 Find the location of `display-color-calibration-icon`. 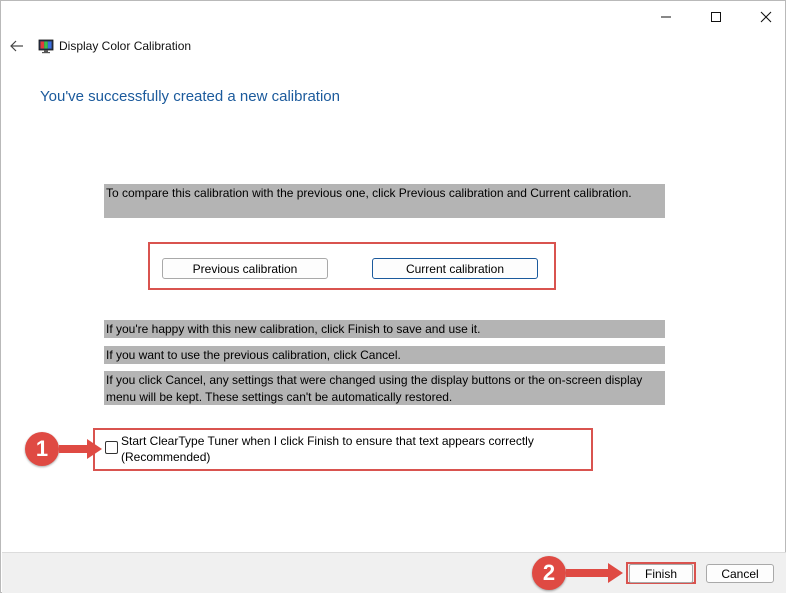

display-color-calibration-icon is located at coordinates (46, 46).